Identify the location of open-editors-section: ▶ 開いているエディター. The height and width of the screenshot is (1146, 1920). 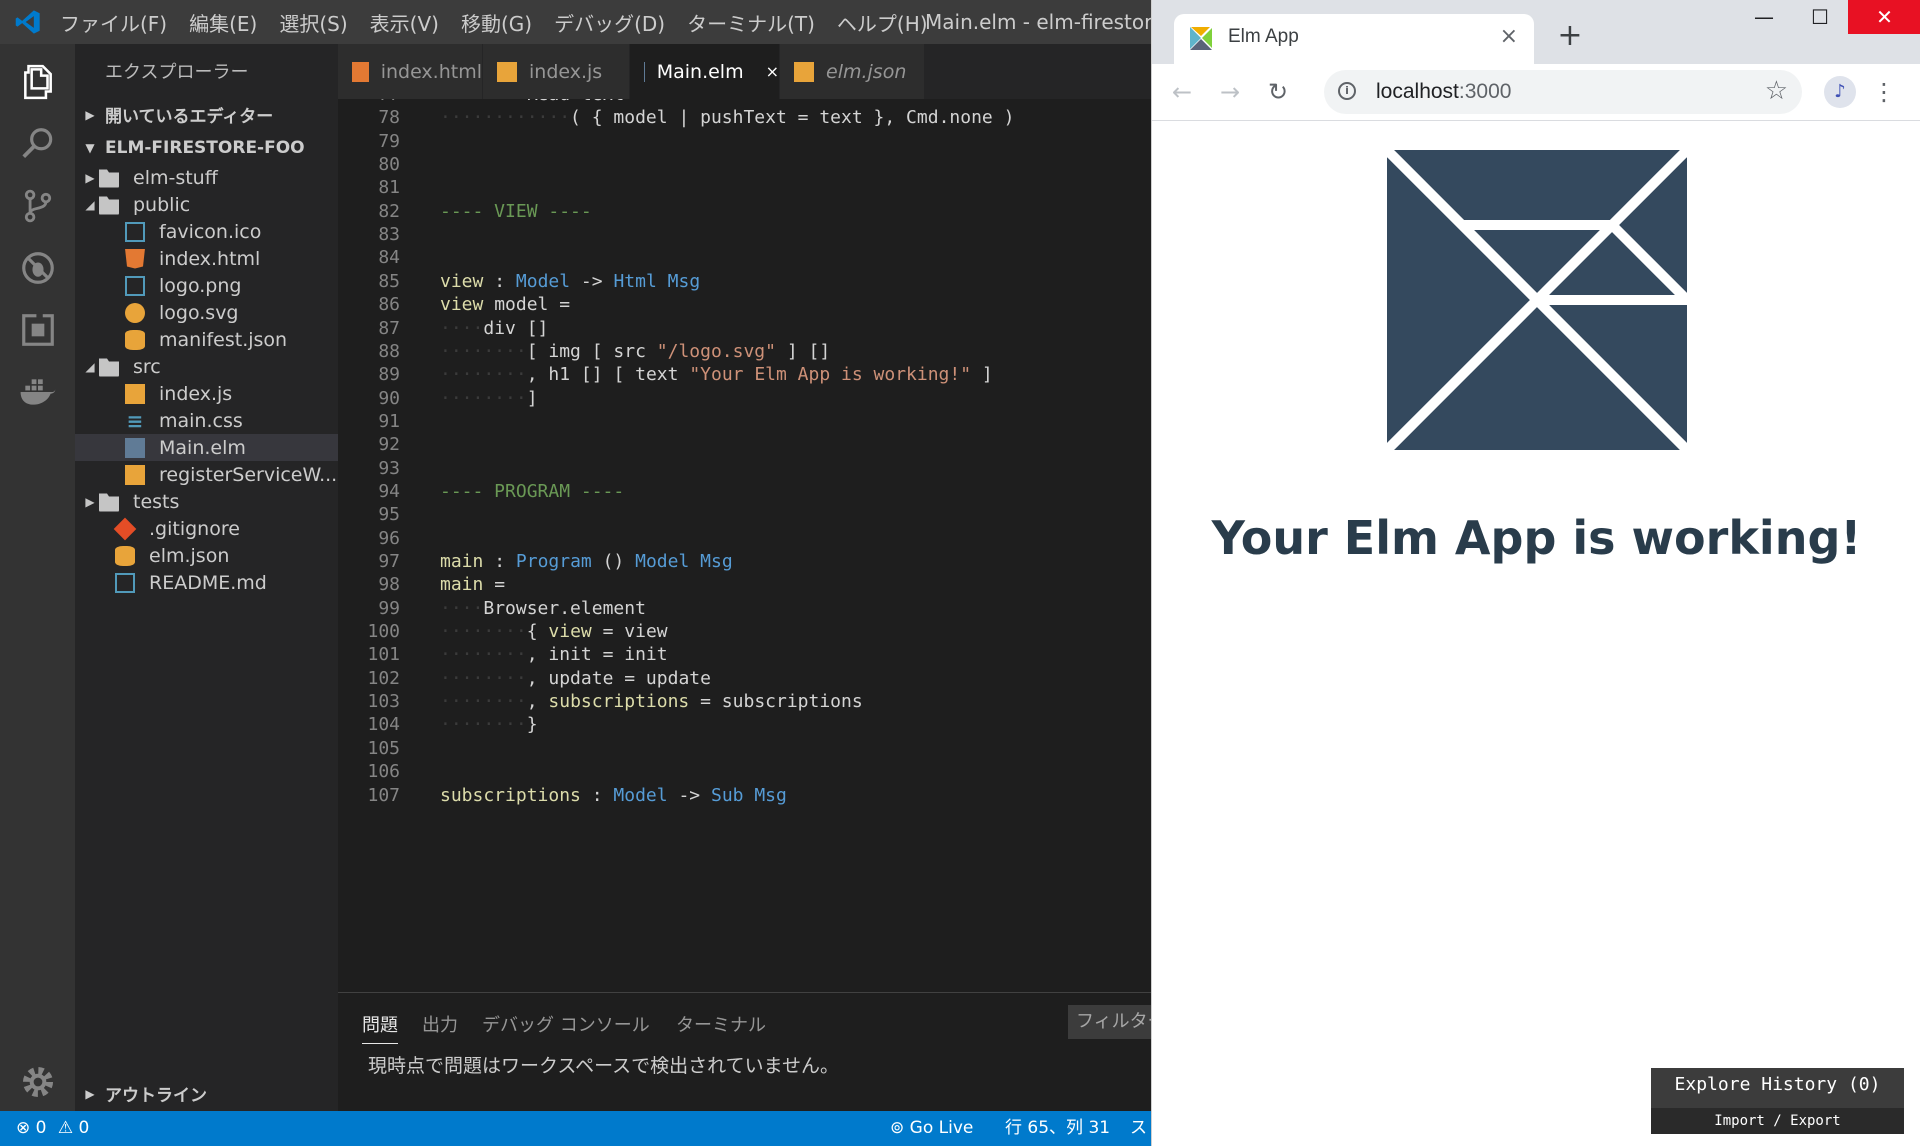
(206, 114).